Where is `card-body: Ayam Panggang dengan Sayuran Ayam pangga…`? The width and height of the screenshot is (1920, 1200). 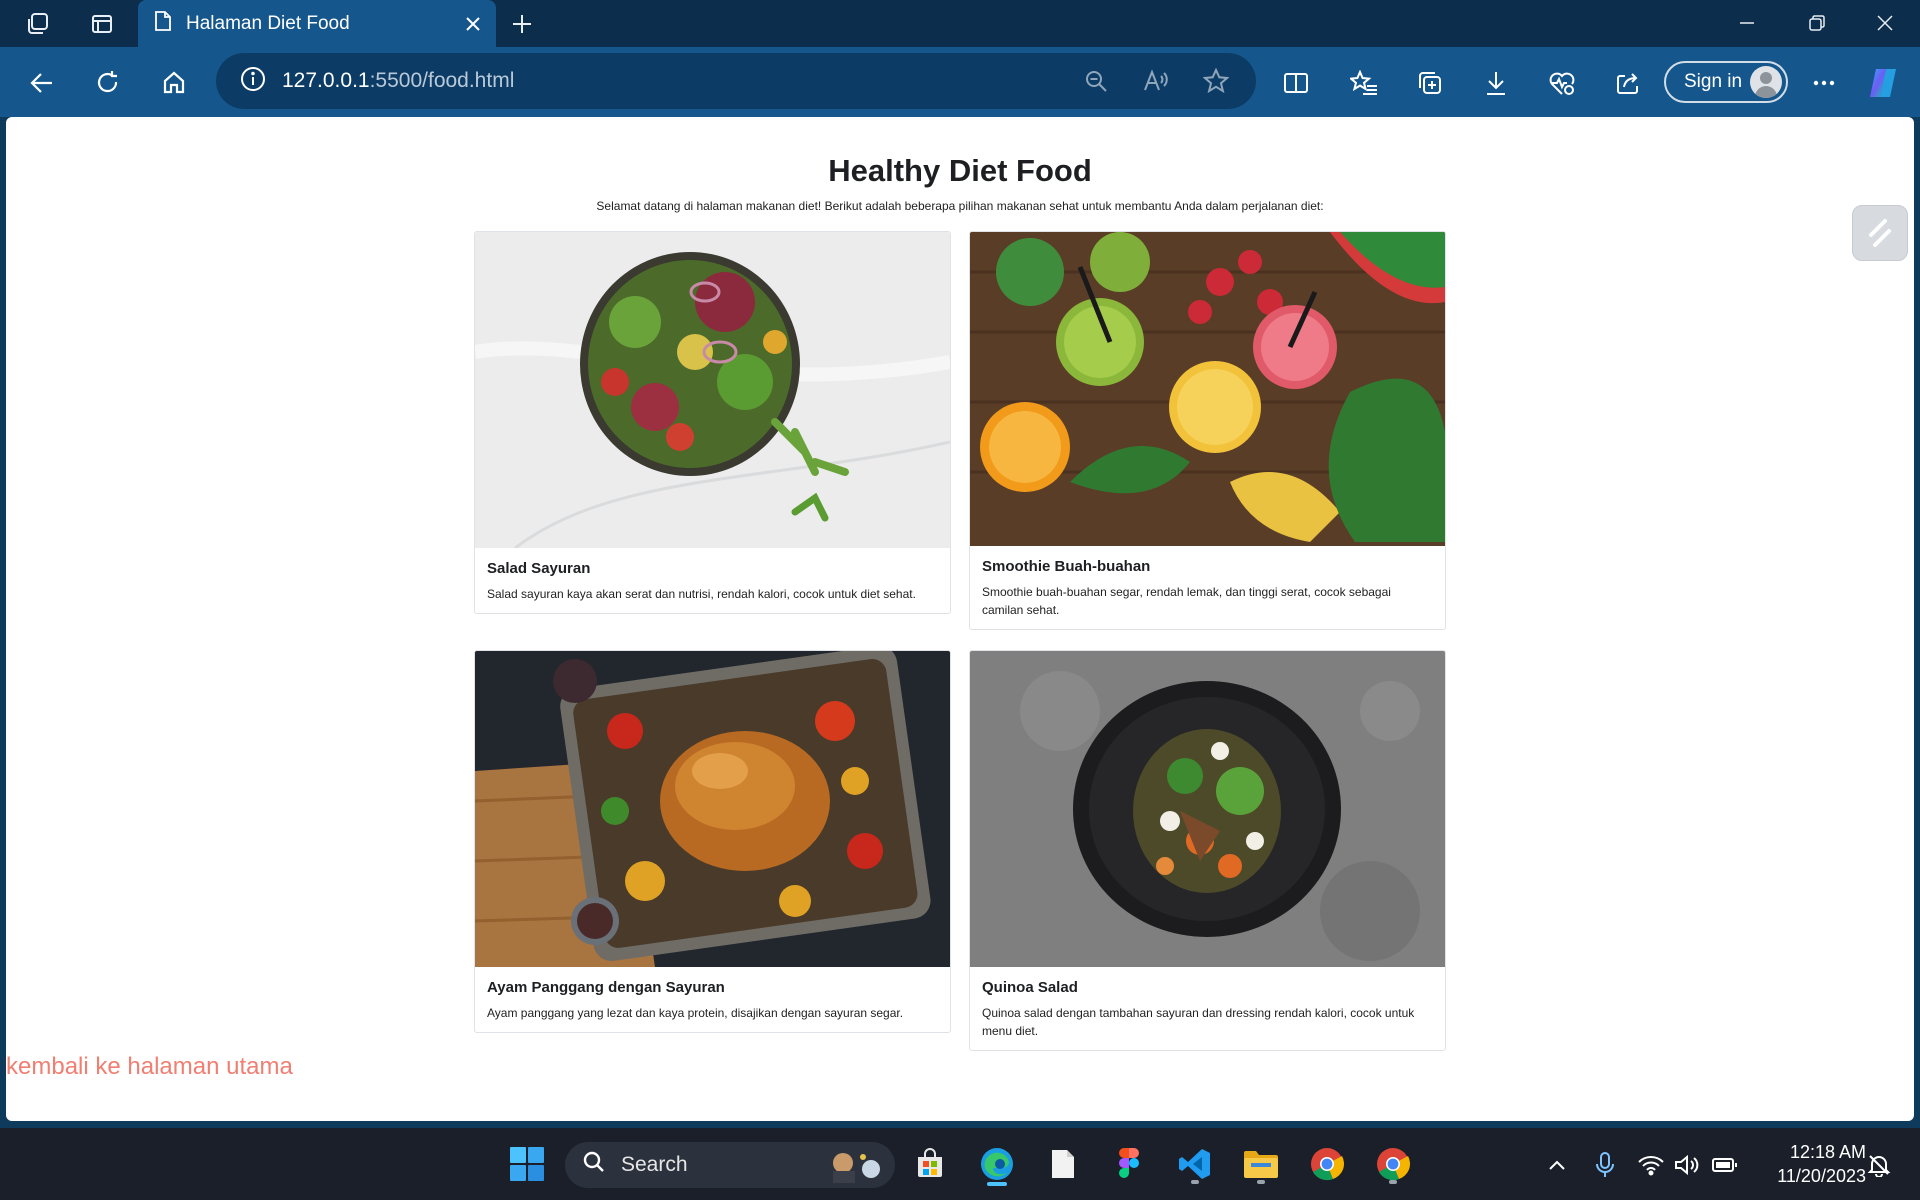
card-body: Ayam Panggang dengan Sayuran Ayam pangga… is located at coordinates (712, 999).